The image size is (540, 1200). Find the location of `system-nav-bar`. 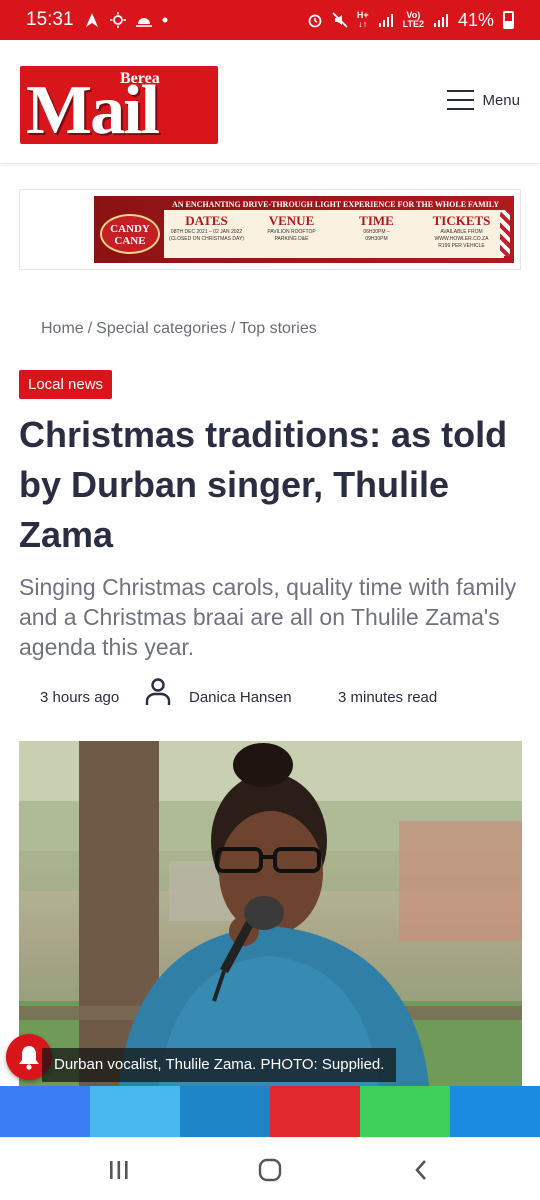

system-nav-bar is located at coordinates (270, 1168).